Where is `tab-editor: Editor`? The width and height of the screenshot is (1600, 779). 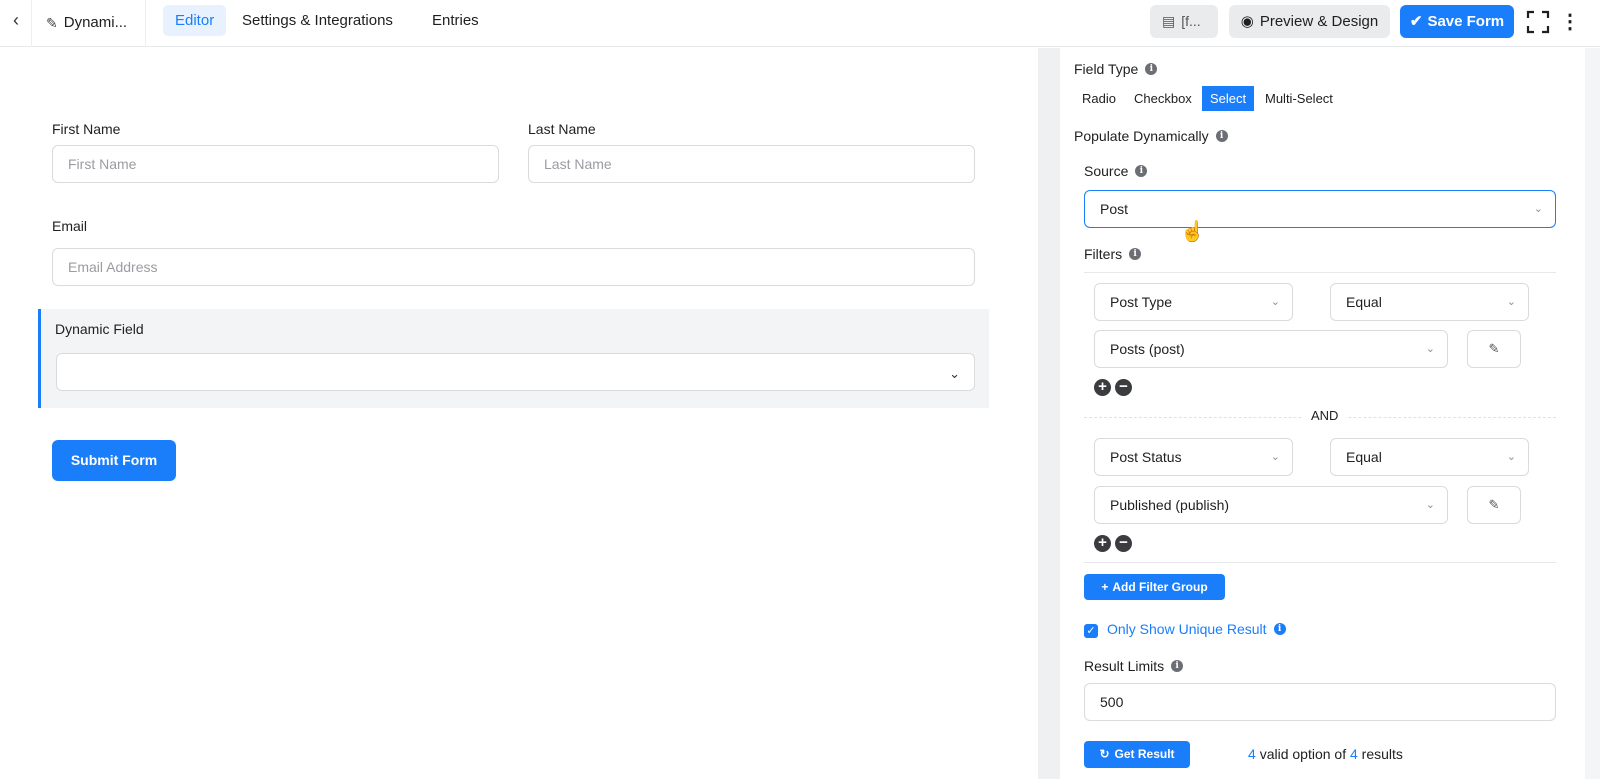
tab-editor: Editor is located at coordinates (195, 20).